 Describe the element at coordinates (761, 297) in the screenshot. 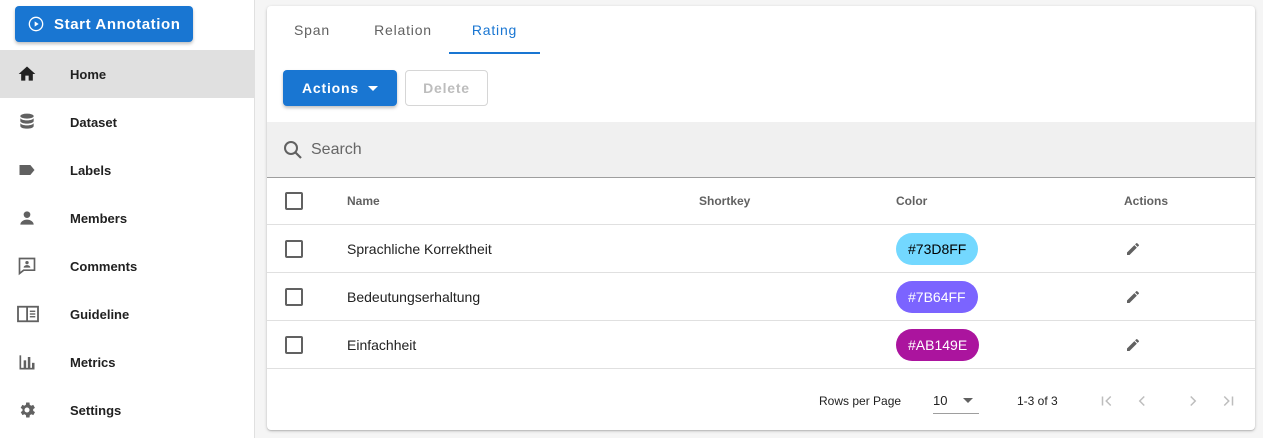

I see `table-row: Bedeutungserhaltung #7B64FF` at that location.